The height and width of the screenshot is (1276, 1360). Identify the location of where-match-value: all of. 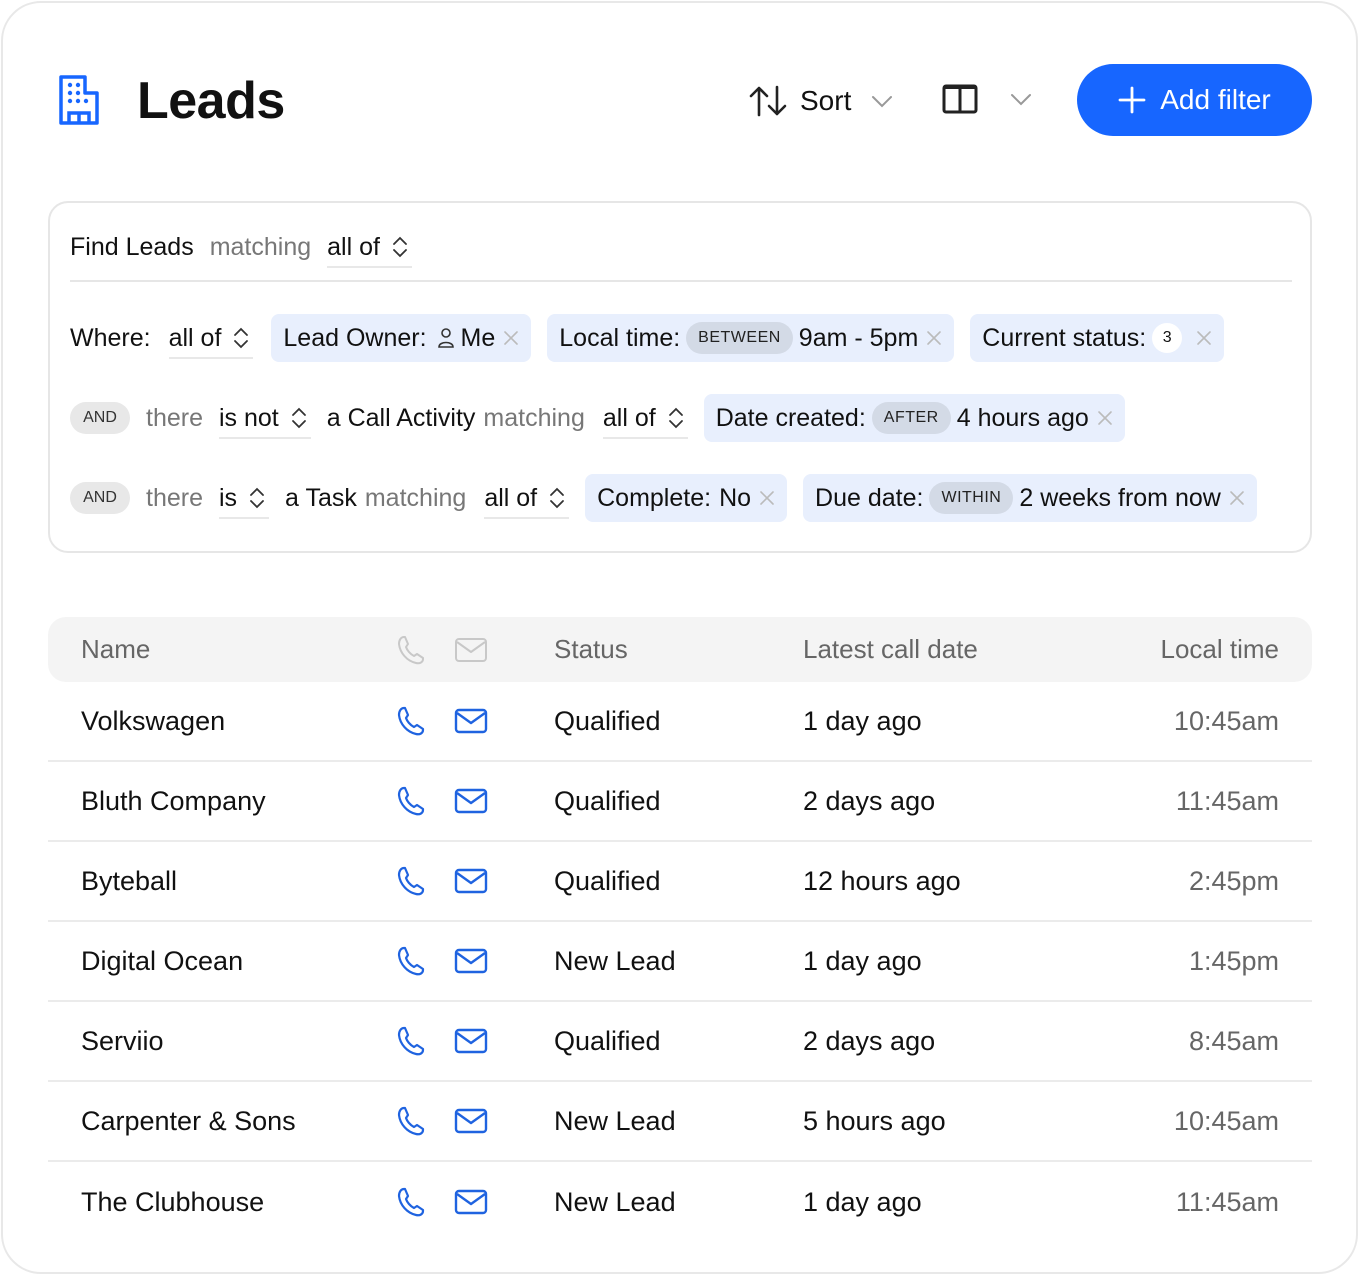
(195, 337).